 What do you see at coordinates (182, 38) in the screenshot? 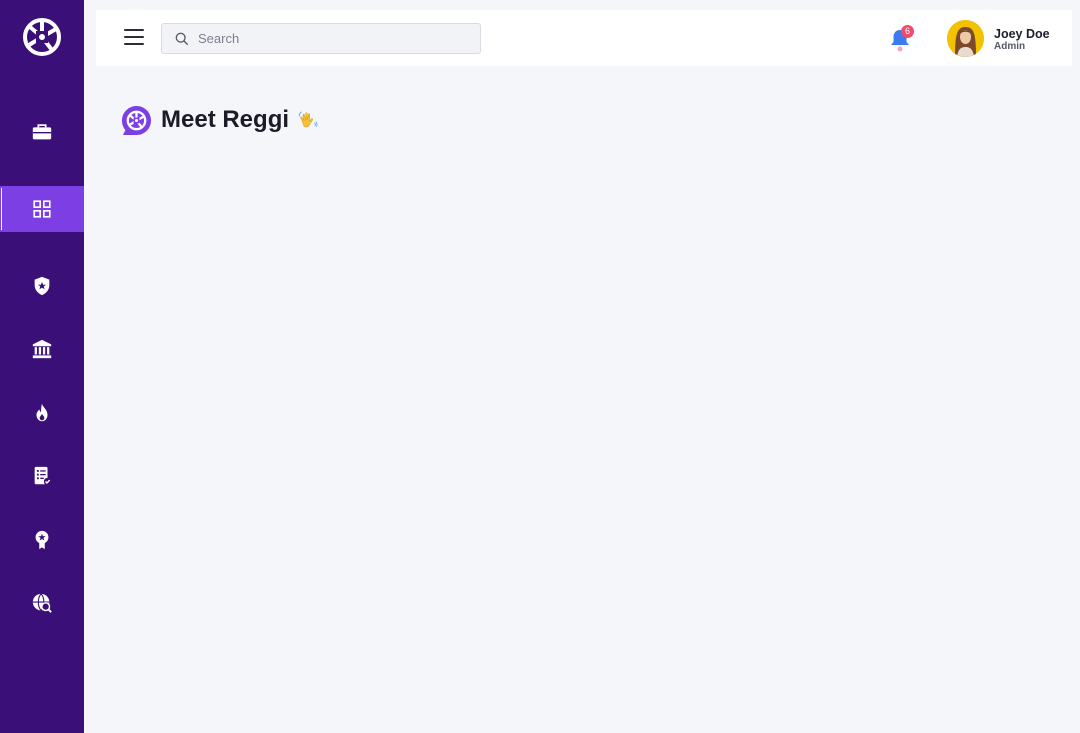
I see `search-icon` at bounding box center [182, 38].